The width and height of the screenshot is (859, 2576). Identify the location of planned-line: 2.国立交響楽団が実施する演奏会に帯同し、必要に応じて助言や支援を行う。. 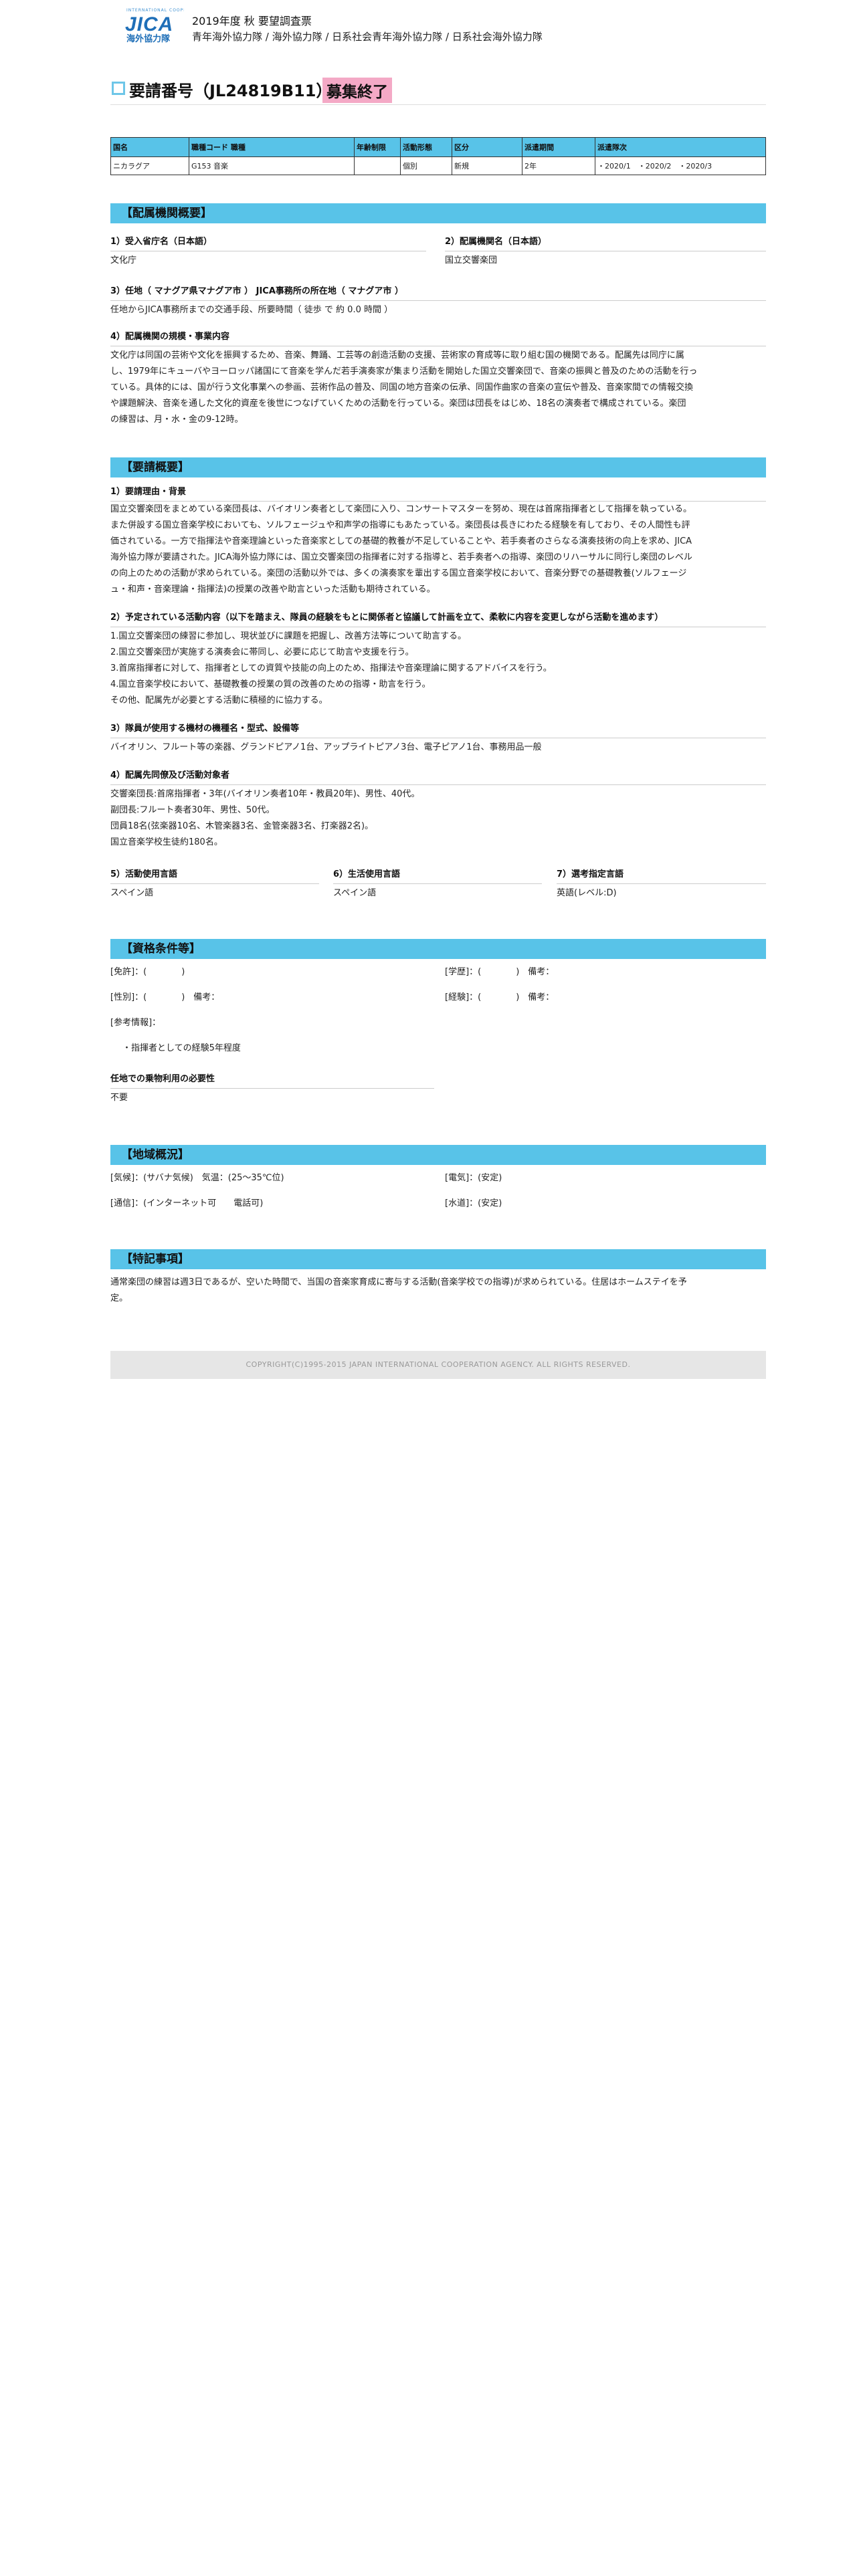
(262, 652).